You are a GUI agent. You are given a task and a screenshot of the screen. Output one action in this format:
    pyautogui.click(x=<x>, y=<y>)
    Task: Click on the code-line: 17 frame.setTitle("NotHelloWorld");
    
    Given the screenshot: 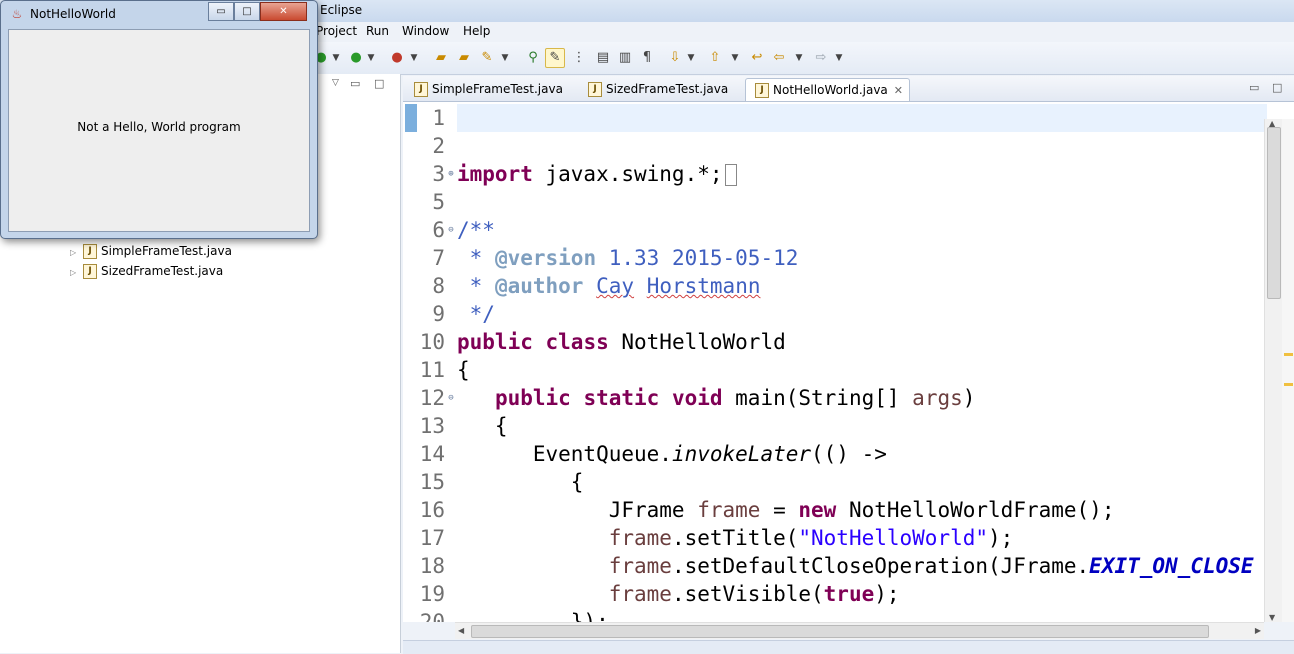 What is the action you would take?
    pyautogui.click(x=848, y=538)
    